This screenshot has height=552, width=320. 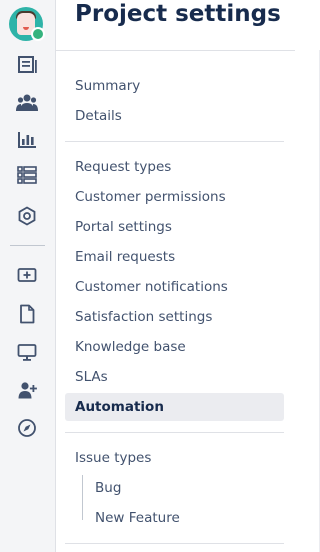 What do you see at coordinates (174, 287) in the screenshot?
I see `nav-item-customer-notifications: Customer notifications` at bounding box center [174, 287].